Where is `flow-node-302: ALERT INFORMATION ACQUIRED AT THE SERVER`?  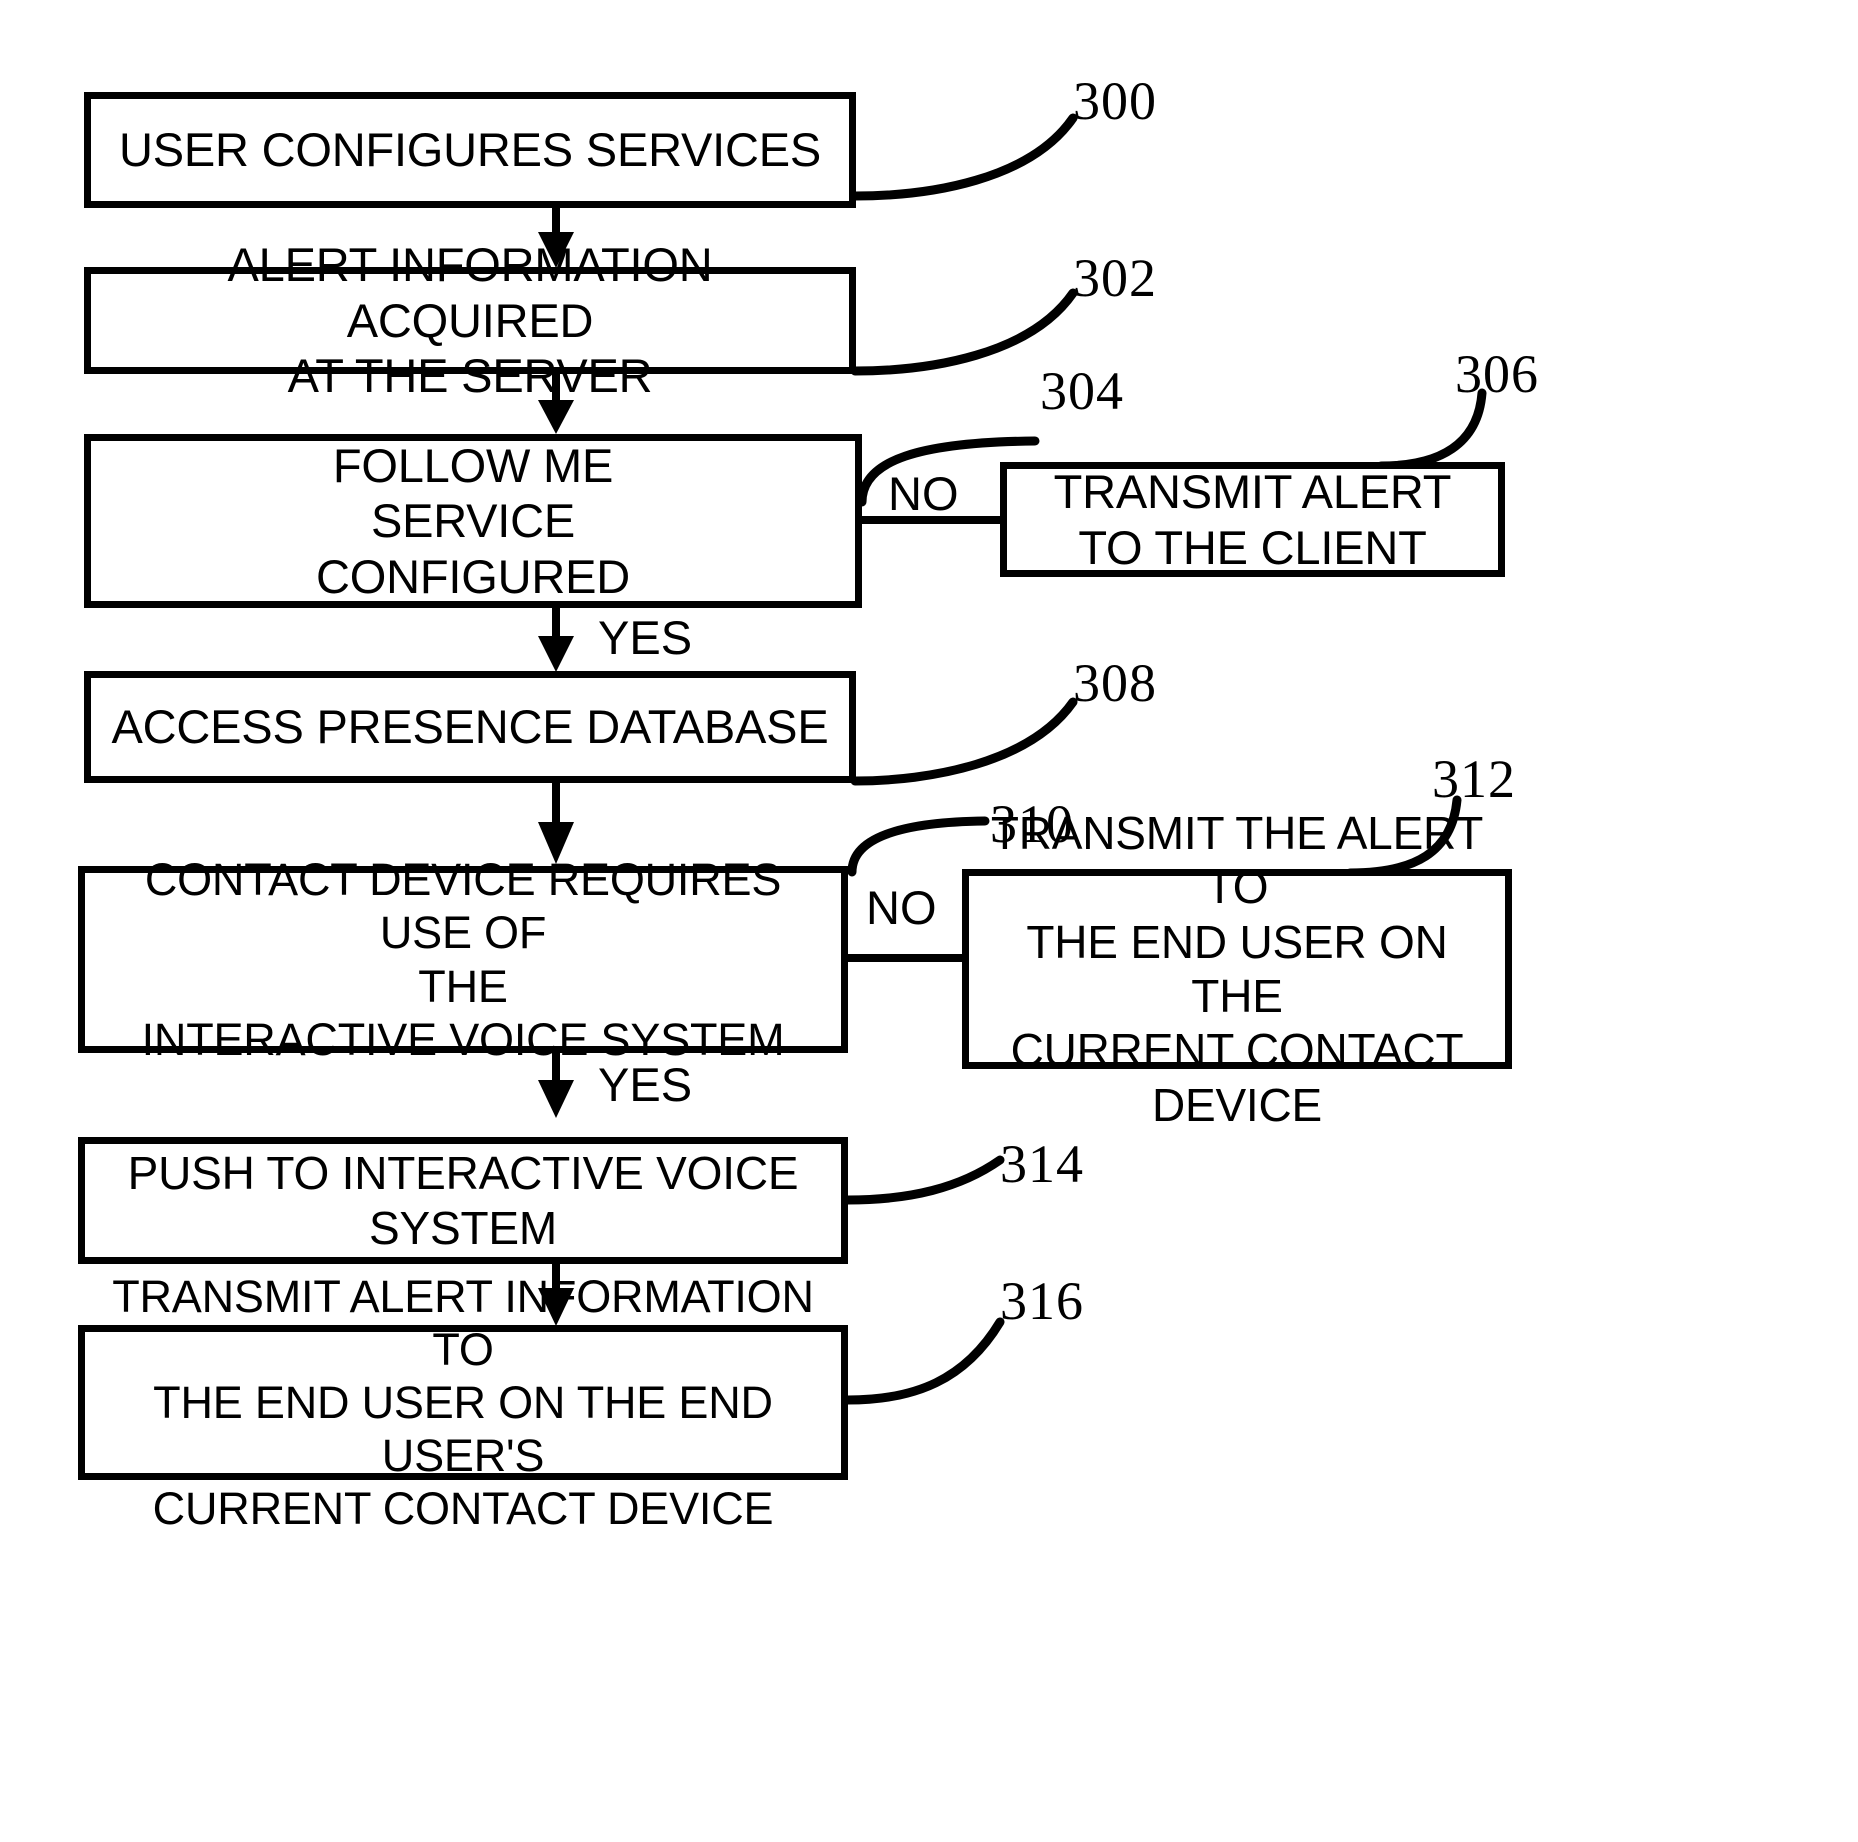 flow-node-302: ALERT INFORMATION ACQUIRED AT THE SERVER is located at coordinates (470, 320).